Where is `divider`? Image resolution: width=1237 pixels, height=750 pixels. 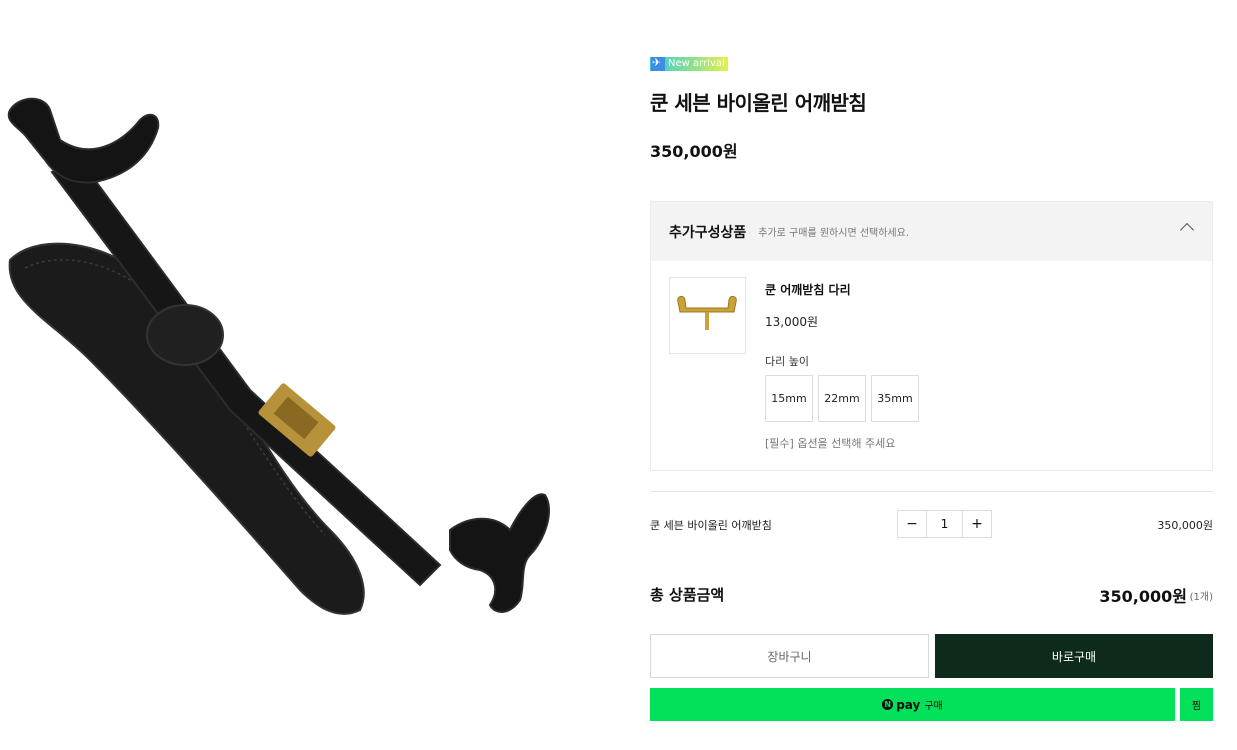 divider is located at coordinates (931, 491).